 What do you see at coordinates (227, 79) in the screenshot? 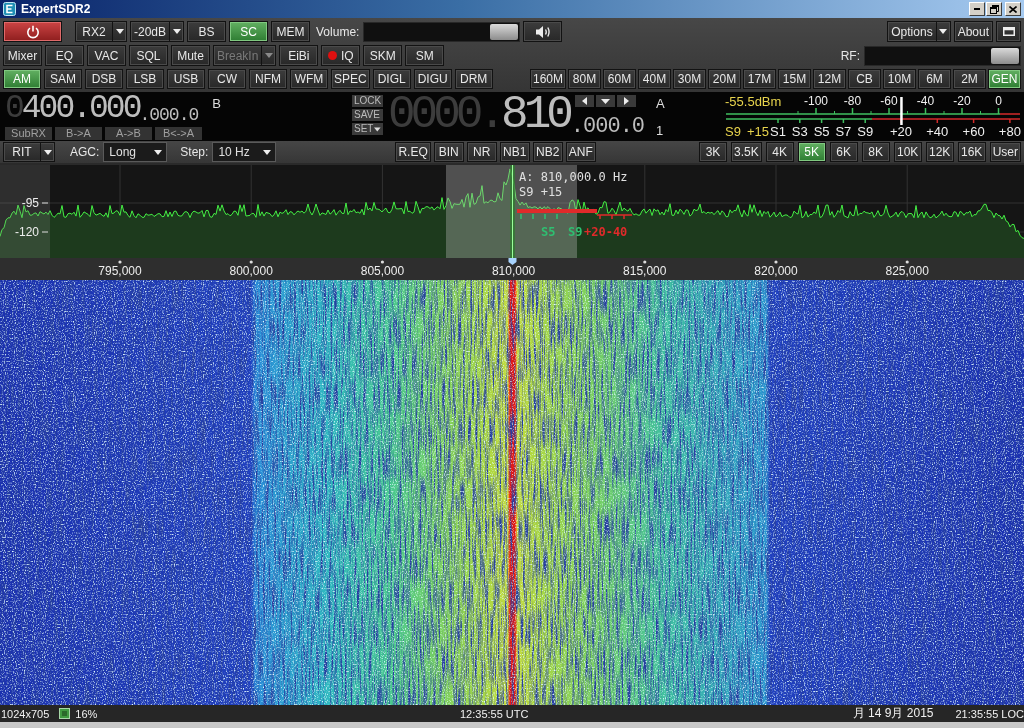
I see `mode-button: CW` at bounding box center [227, 79].